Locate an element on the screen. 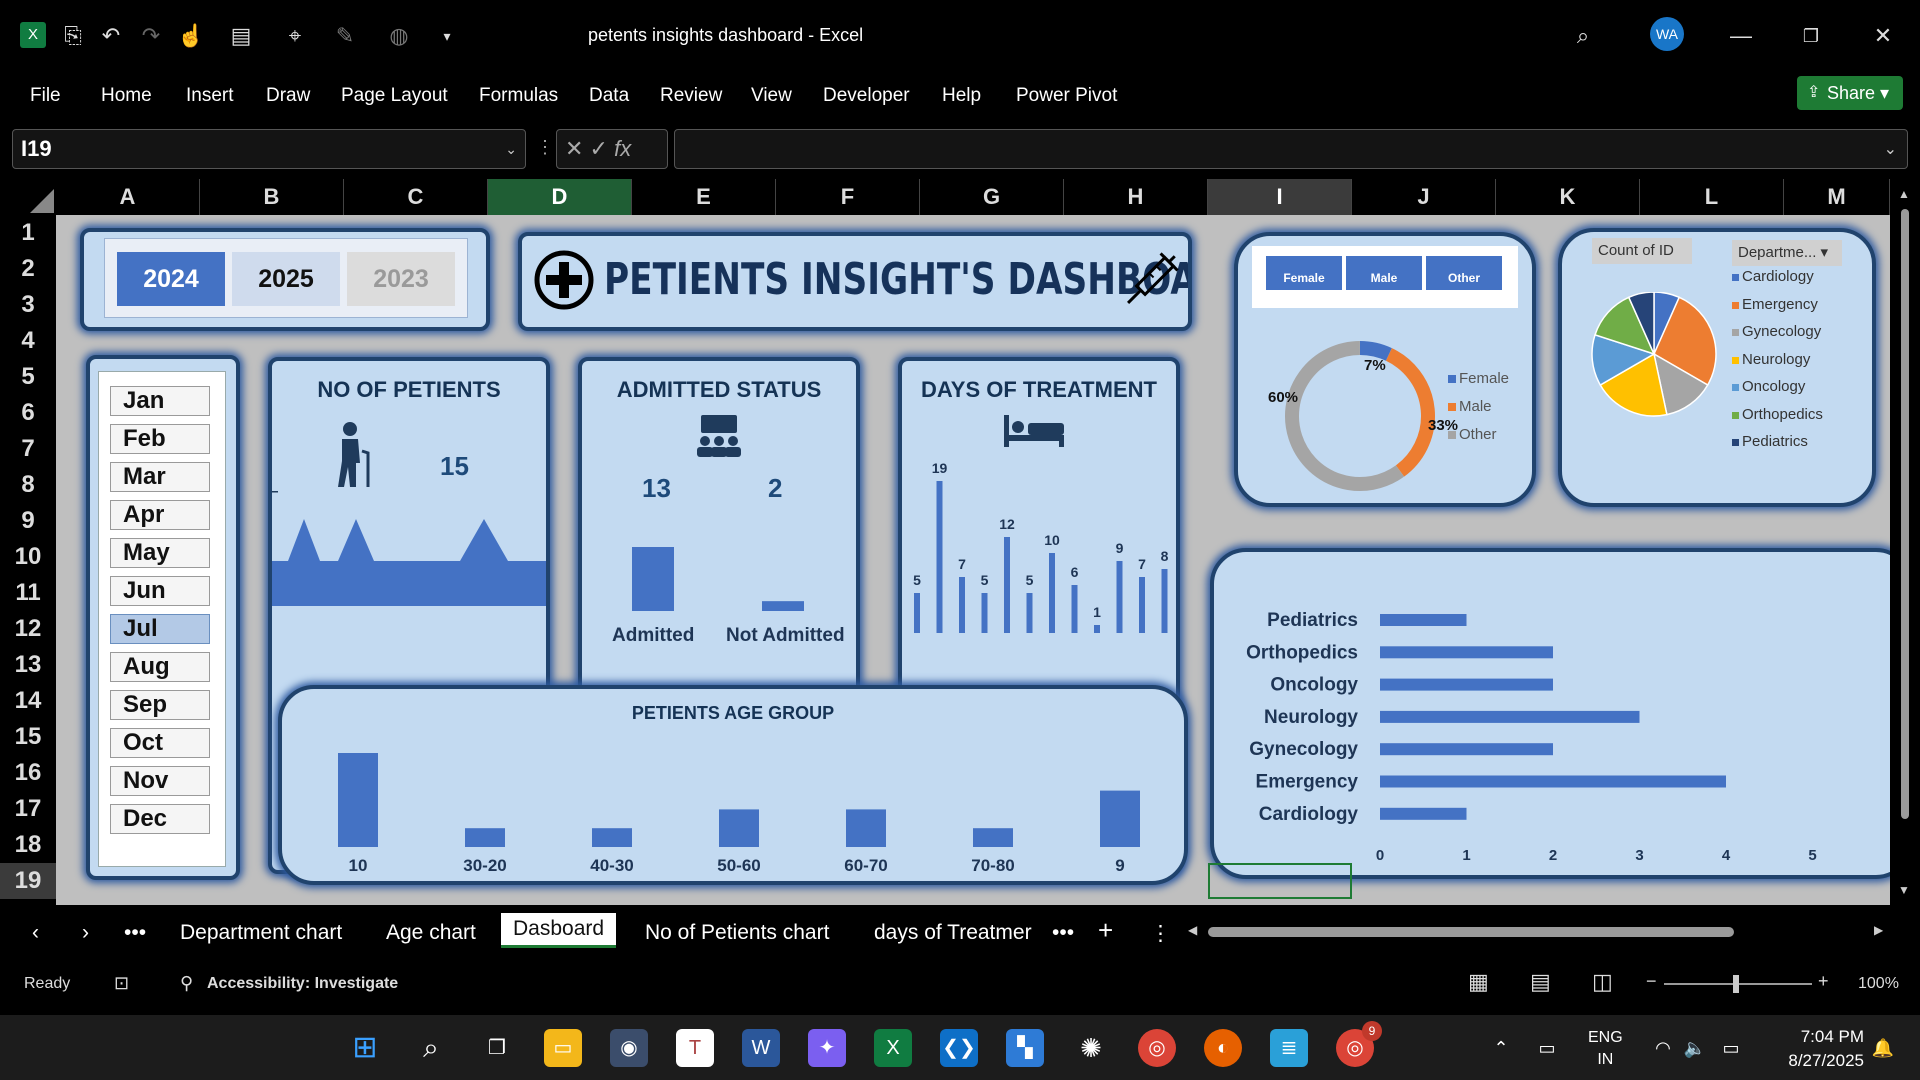 The width and height of the screenshot is (1920, 1080). tab-data: Data is located at coordinates (609, 96).